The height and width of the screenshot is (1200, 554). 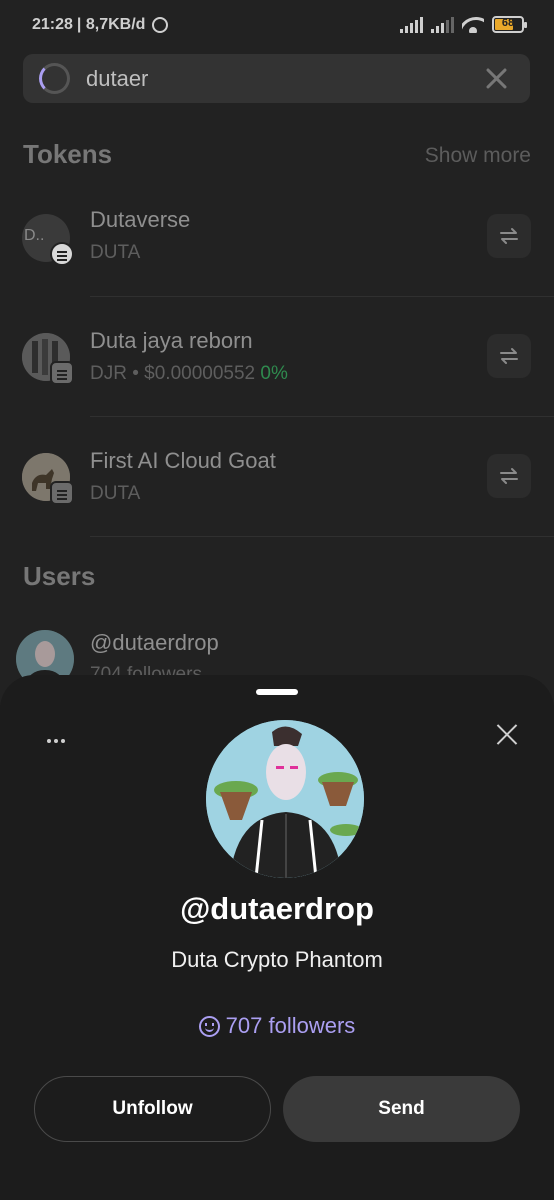 I want to click on send-button: Send, so click(x=401, y=1109).